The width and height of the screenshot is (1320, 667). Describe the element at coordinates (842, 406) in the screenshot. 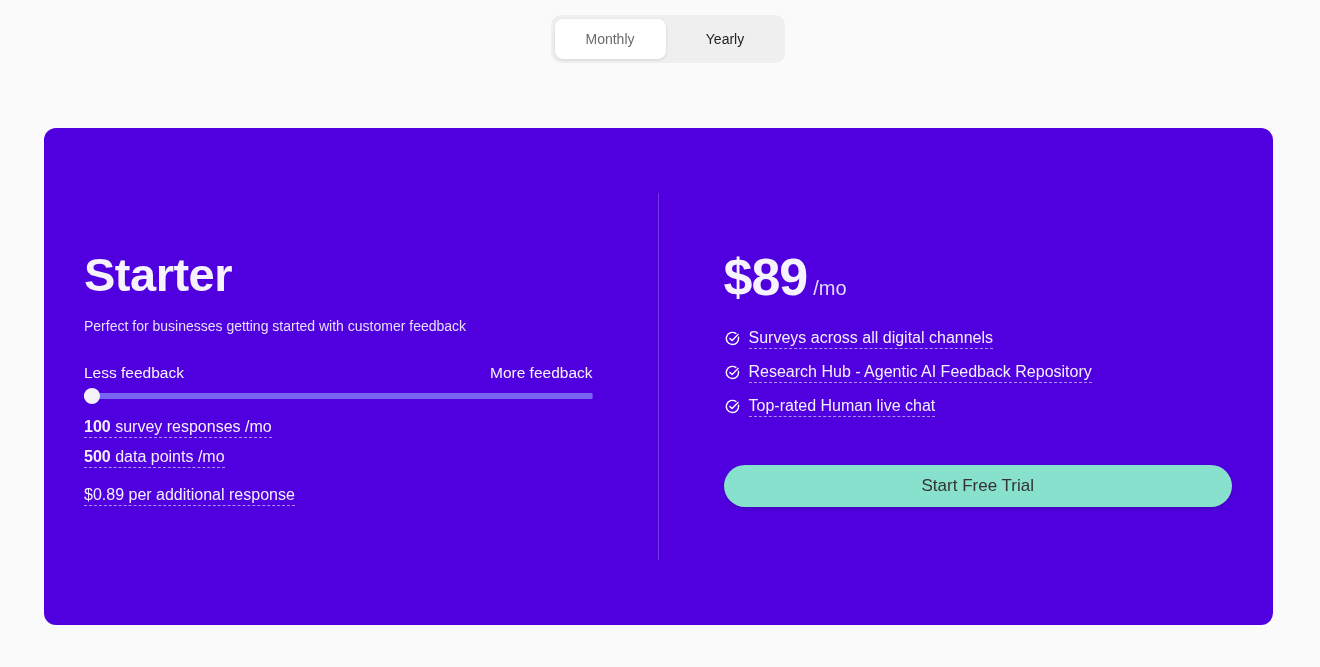

I see `feature-text: Top-rated Human live chat` at that location.